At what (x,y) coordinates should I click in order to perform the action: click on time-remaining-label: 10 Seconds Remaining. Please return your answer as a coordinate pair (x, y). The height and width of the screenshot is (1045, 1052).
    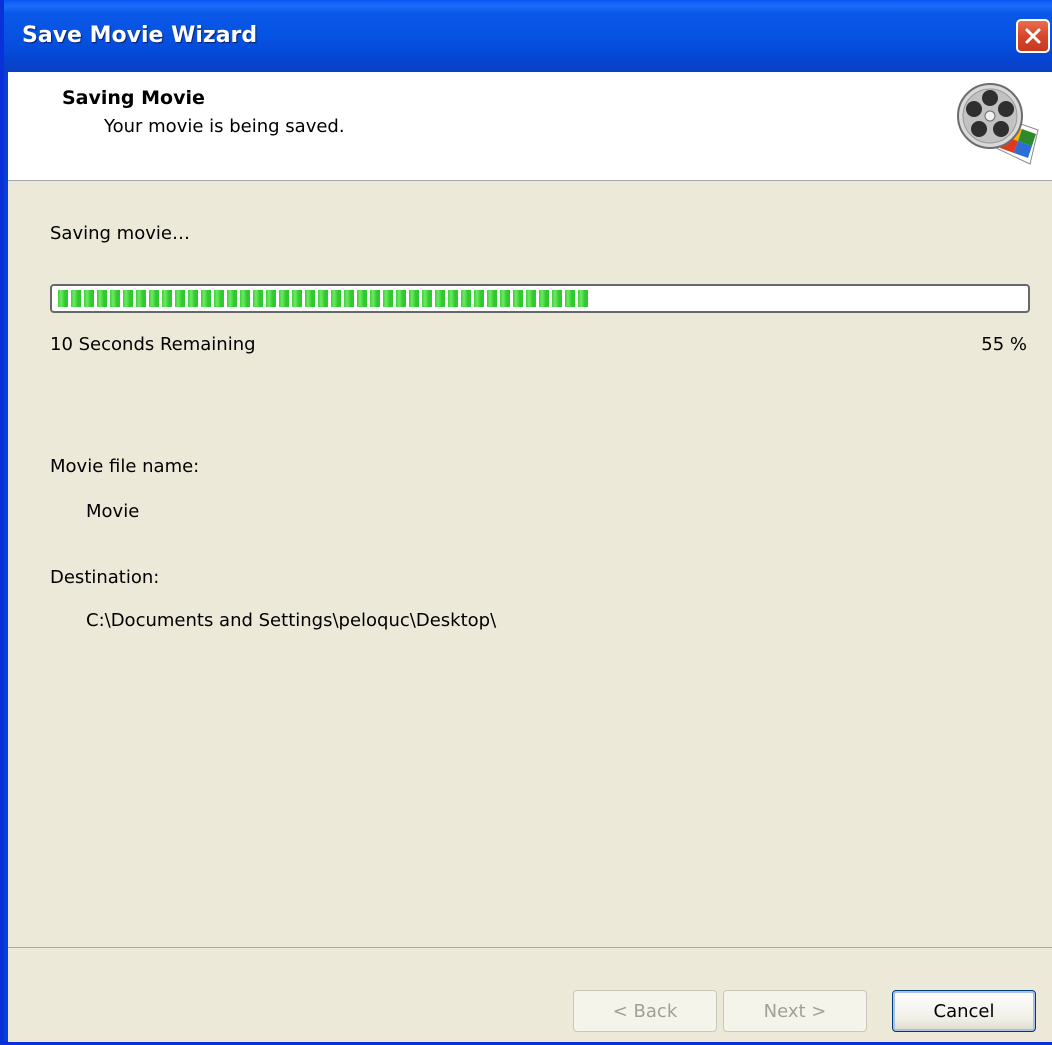
    Looking at the image, I should click on (153, 344).